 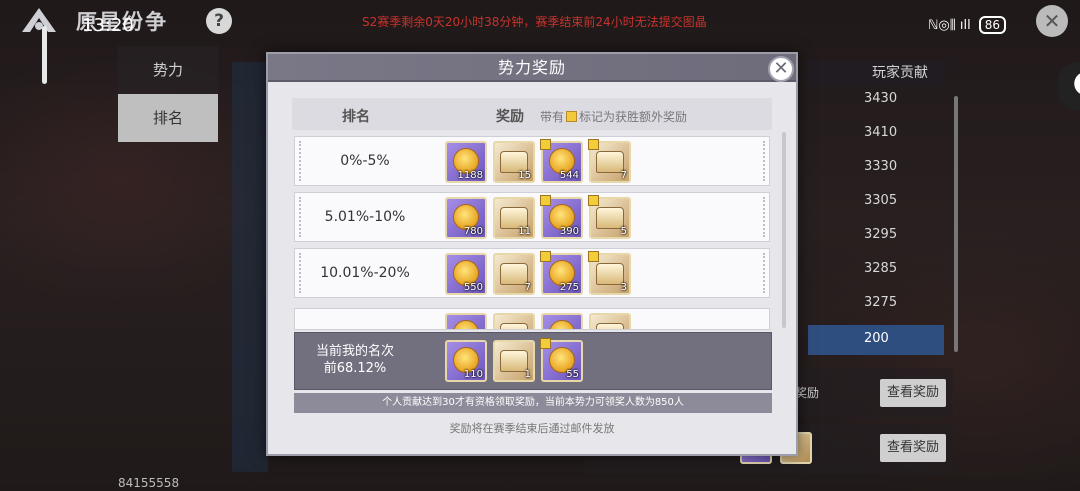 What do you see at coordinates (168, 118) in the screenshot?
I see `tab-ranking: 排名` at bounding box center [168, 118].